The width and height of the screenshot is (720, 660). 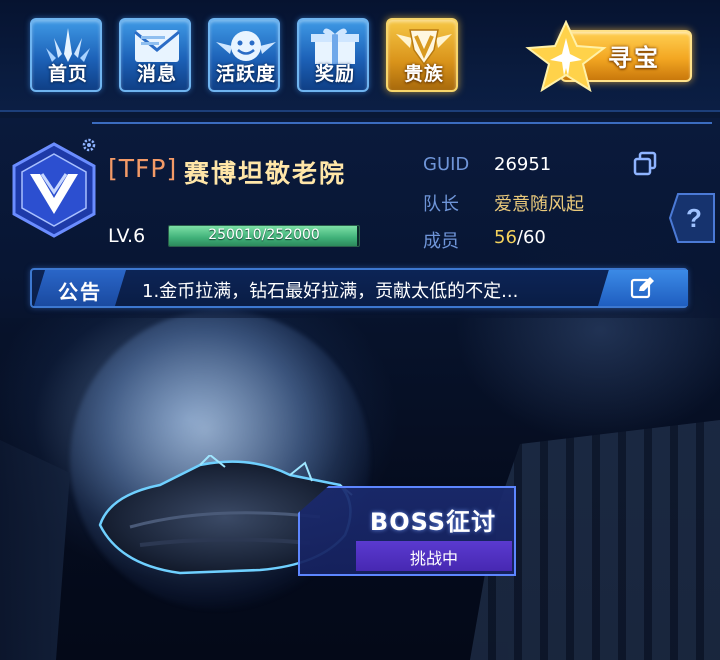 What do you see at coordinates (67, 74) in the screenshot?
I see `nav-home-label: 首页` at bounding box center [67, 74].